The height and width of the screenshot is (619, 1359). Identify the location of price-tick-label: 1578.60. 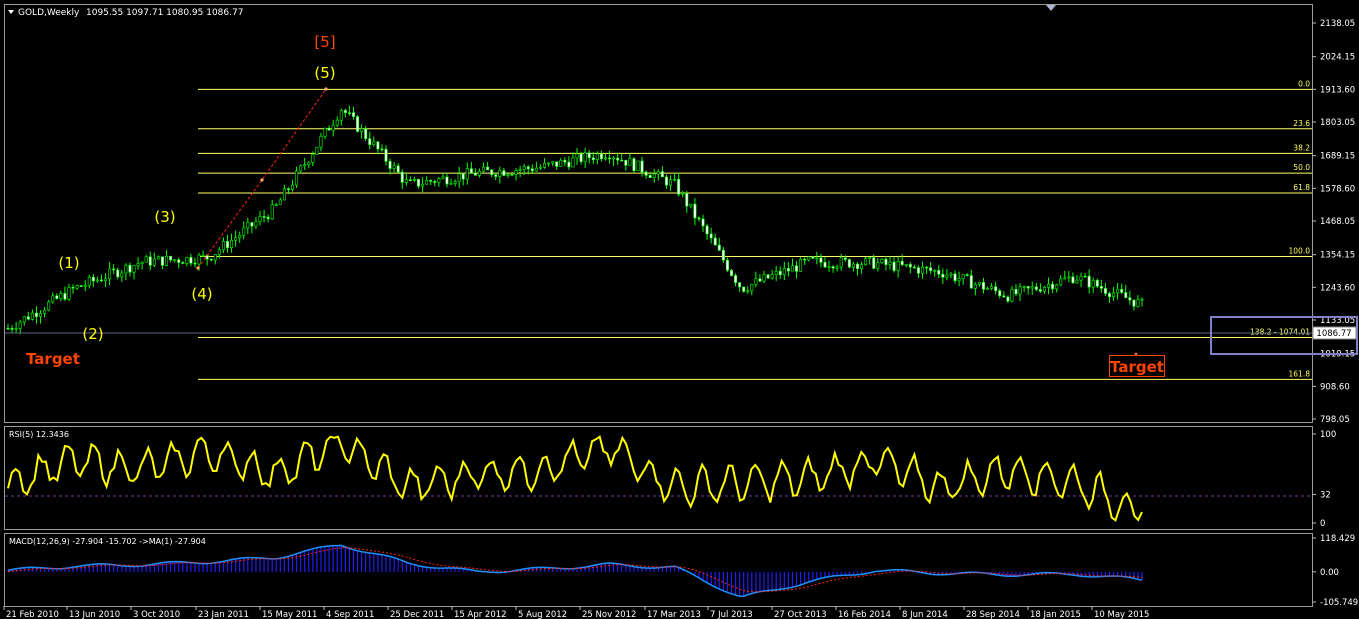
(1337, 189).